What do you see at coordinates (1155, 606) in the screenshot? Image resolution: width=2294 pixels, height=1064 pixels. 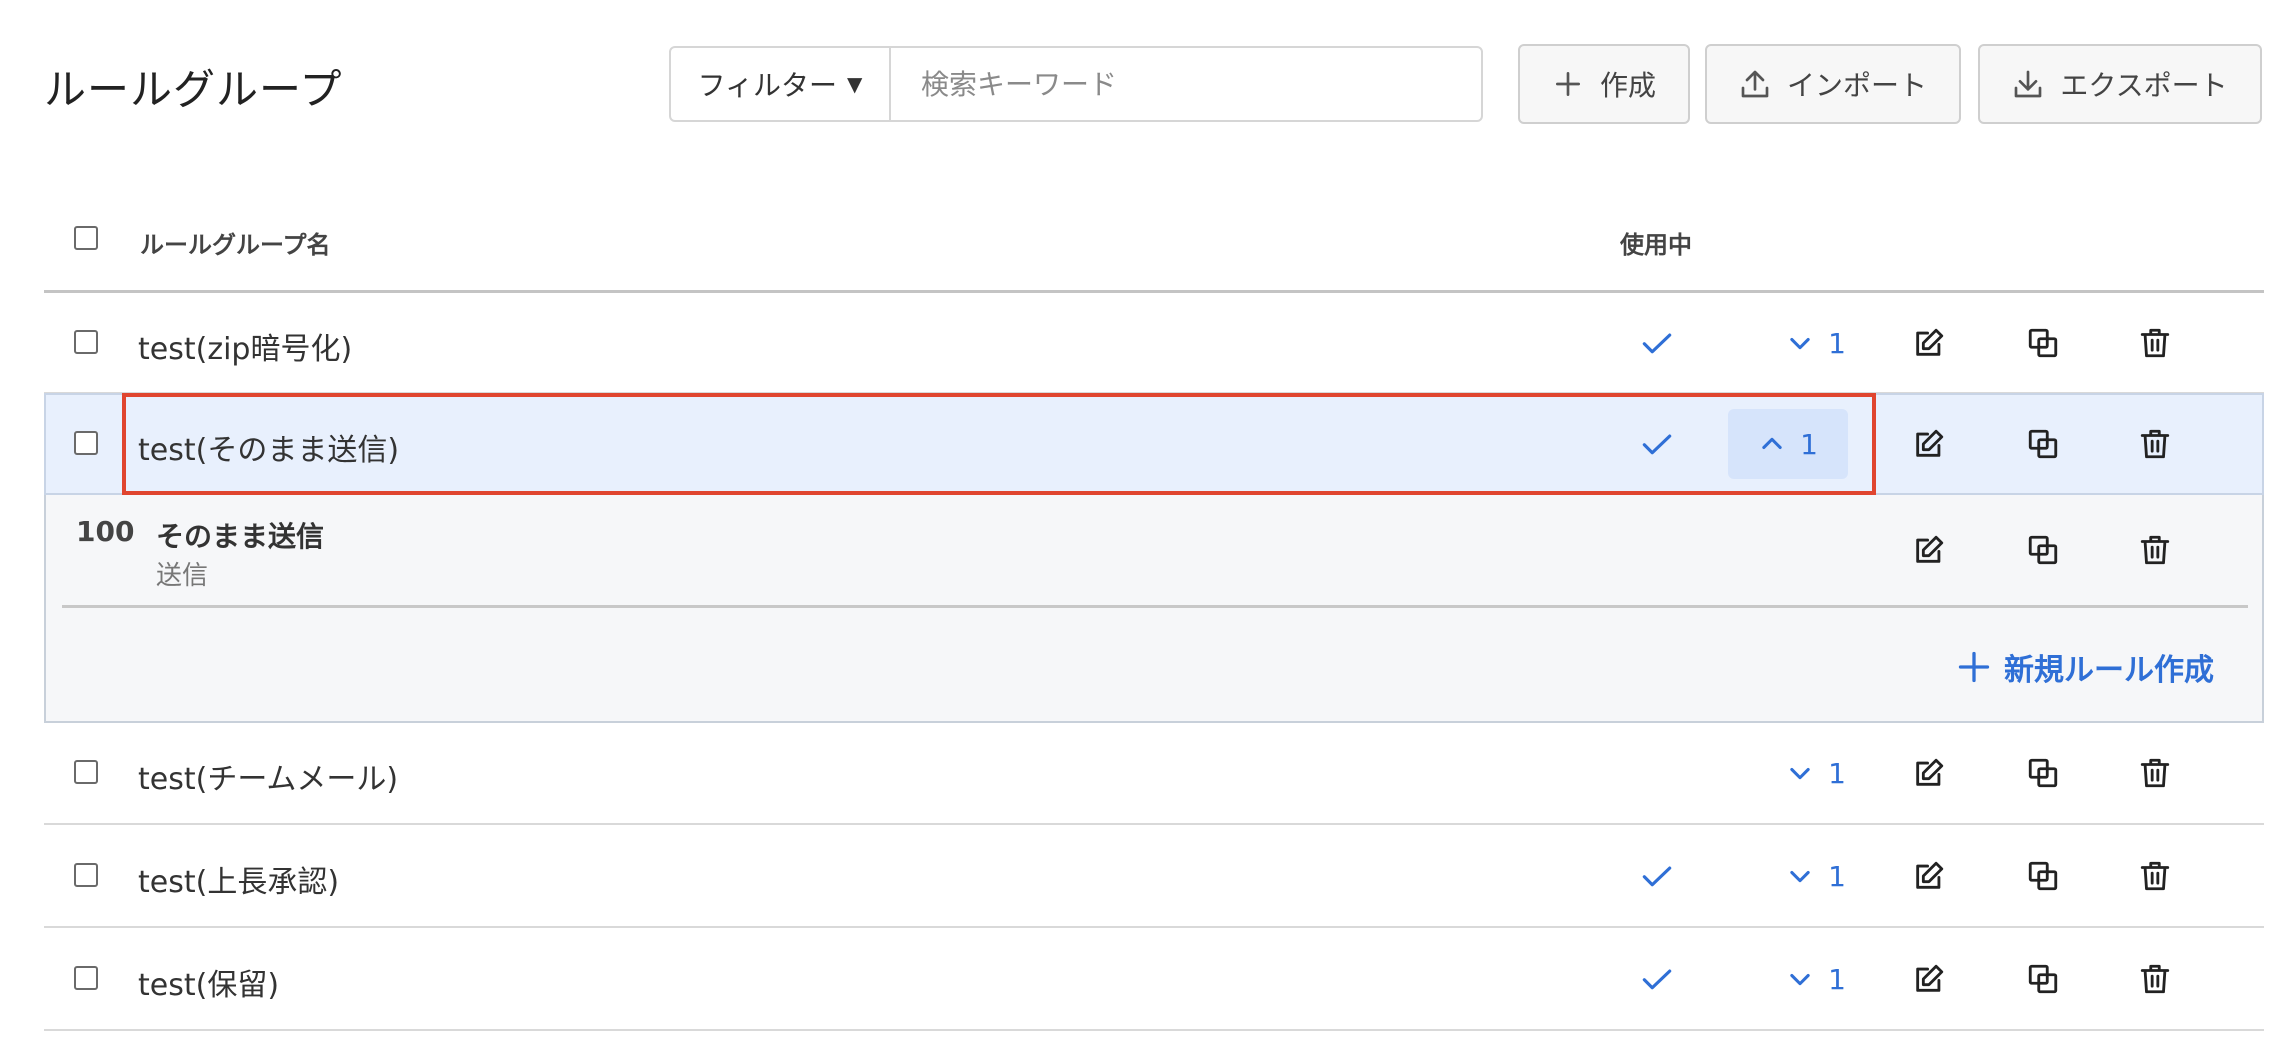 I see `divider` at bounding box center [1155, 606].